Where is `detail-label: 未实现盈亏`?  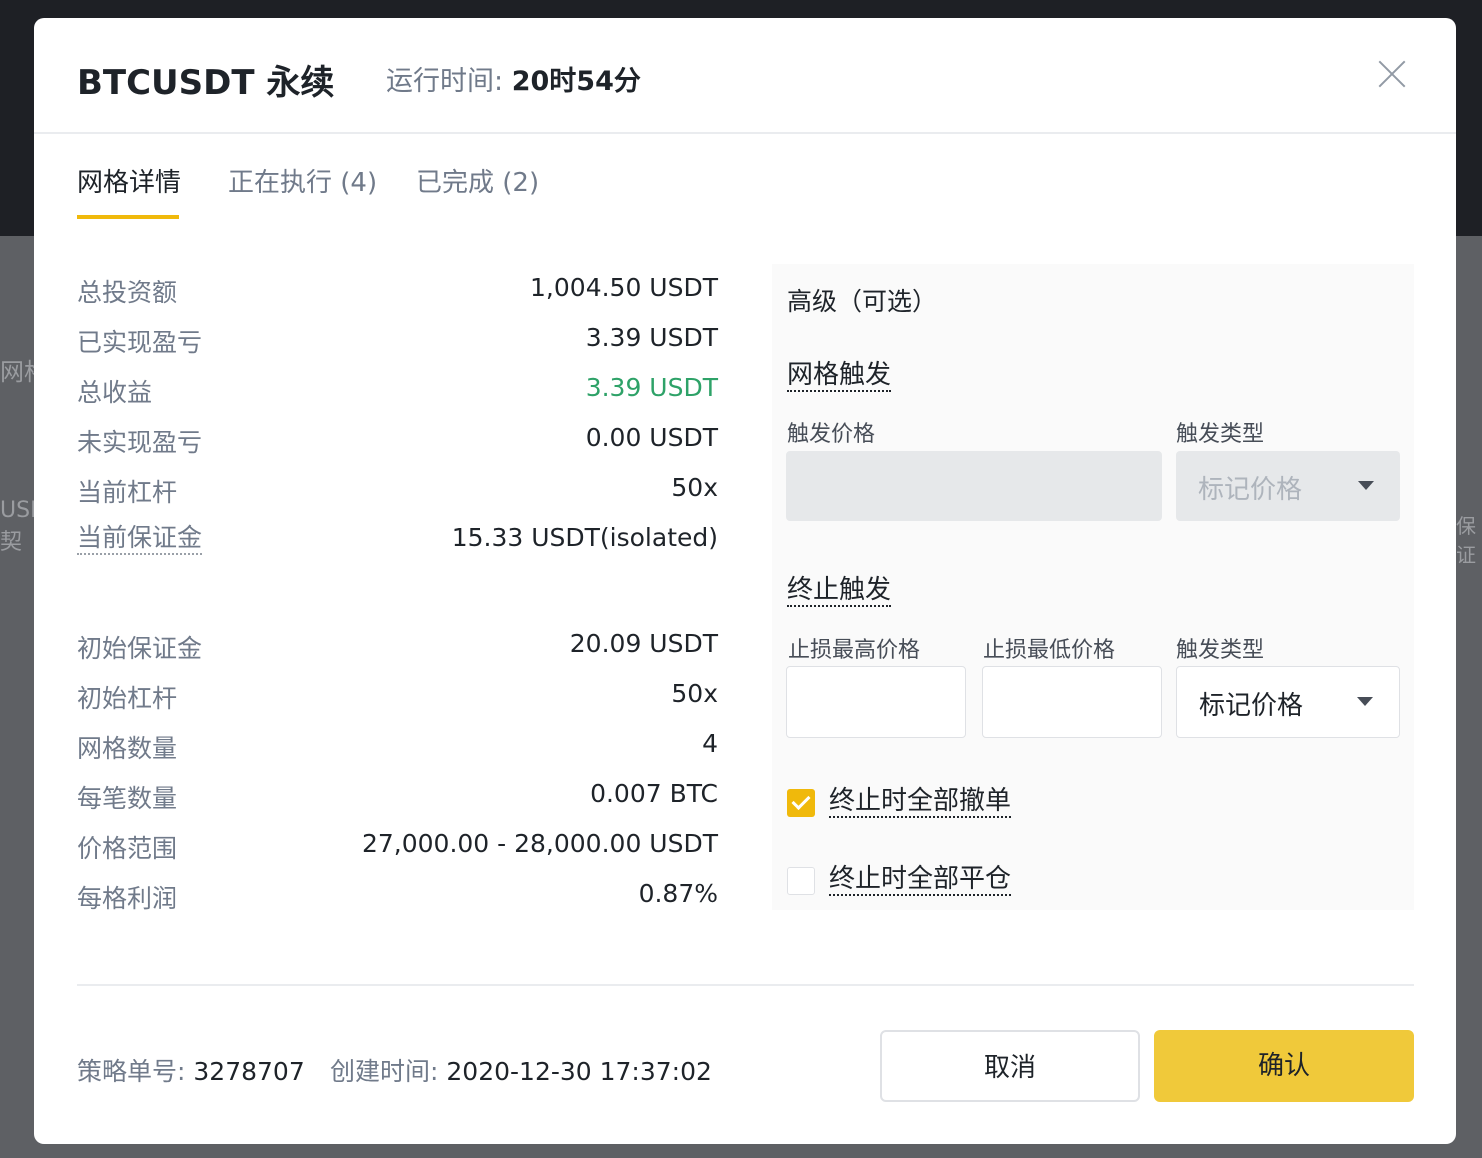 detail-label: 未实现盈亏 is located at coordinates (140, 442).